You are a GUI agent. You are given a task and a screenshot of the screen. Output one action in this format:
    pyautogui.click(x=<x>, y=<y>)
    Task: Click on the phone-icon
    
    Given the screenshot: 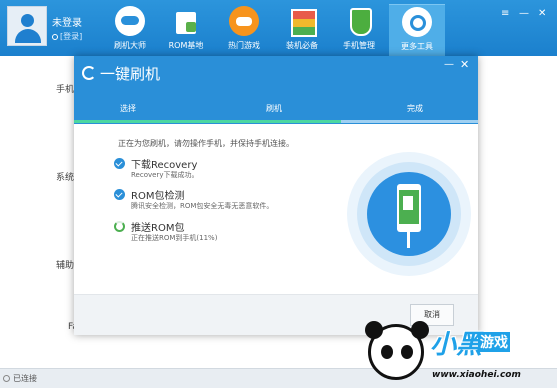 What is the action you would take?
    pyautogui.click(x=409, y=208)
    